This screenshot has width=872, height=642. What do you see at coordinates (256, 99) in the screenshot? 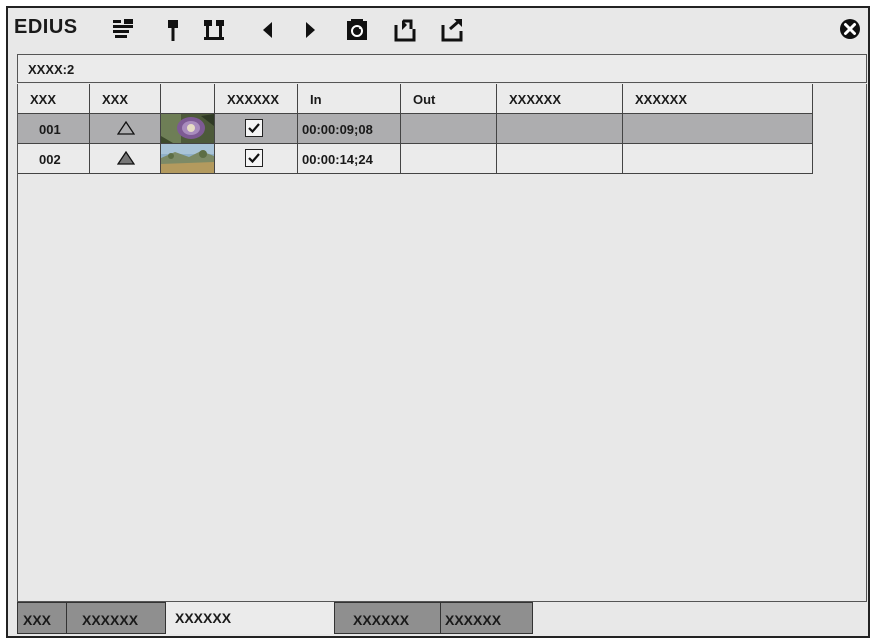
I see `column-header-check: XXXXXX` at bounding box center [256, 99].